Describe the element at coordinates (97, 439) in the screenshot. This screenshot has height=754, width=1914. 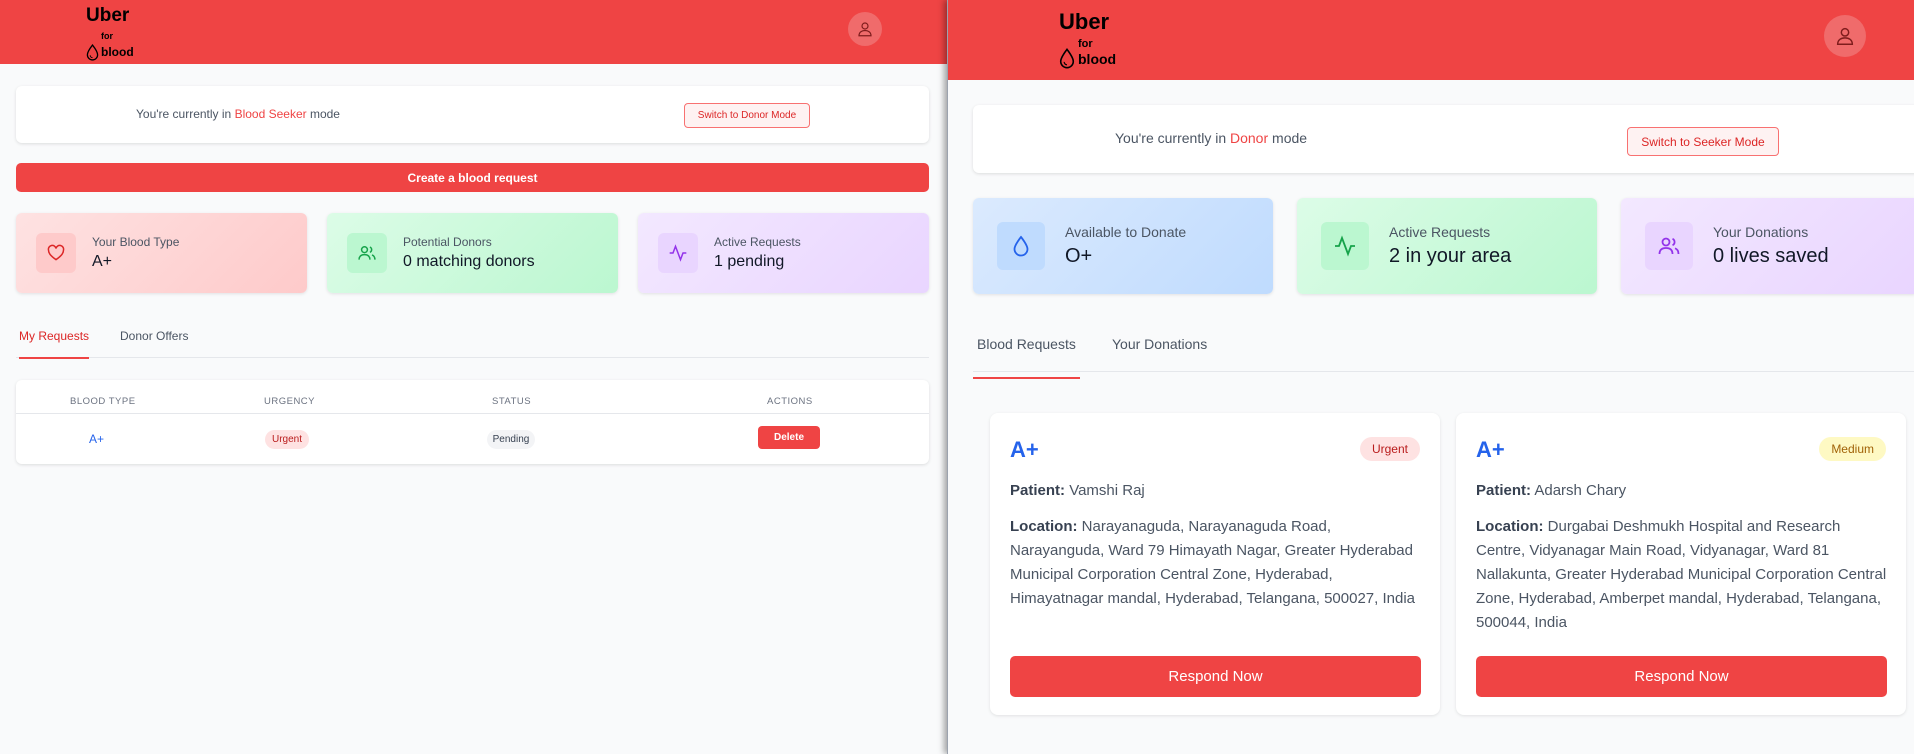
I see `cell-blood-type: A+` at that location.